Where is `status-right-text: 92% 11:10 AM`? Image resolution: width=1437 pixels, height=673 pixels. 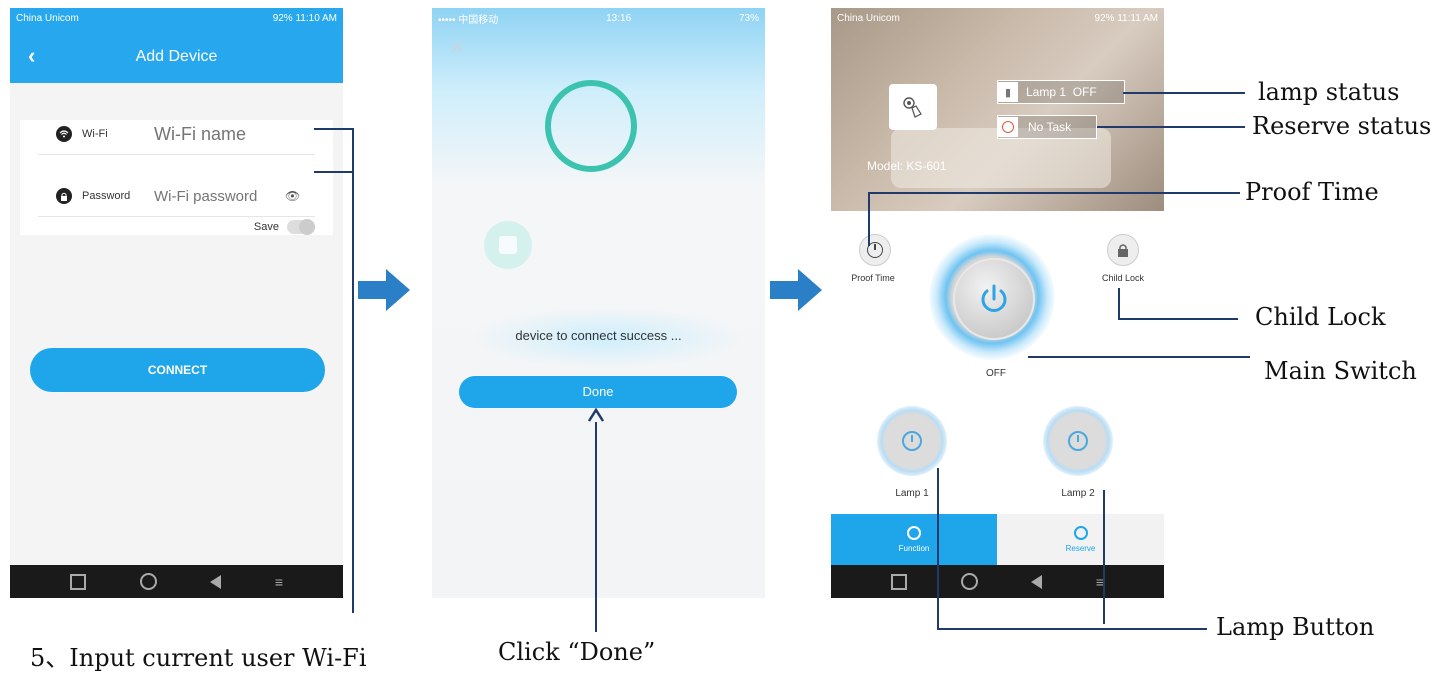 status-right-text: 92% 11:10 AM is located at coordinates (304, 18).